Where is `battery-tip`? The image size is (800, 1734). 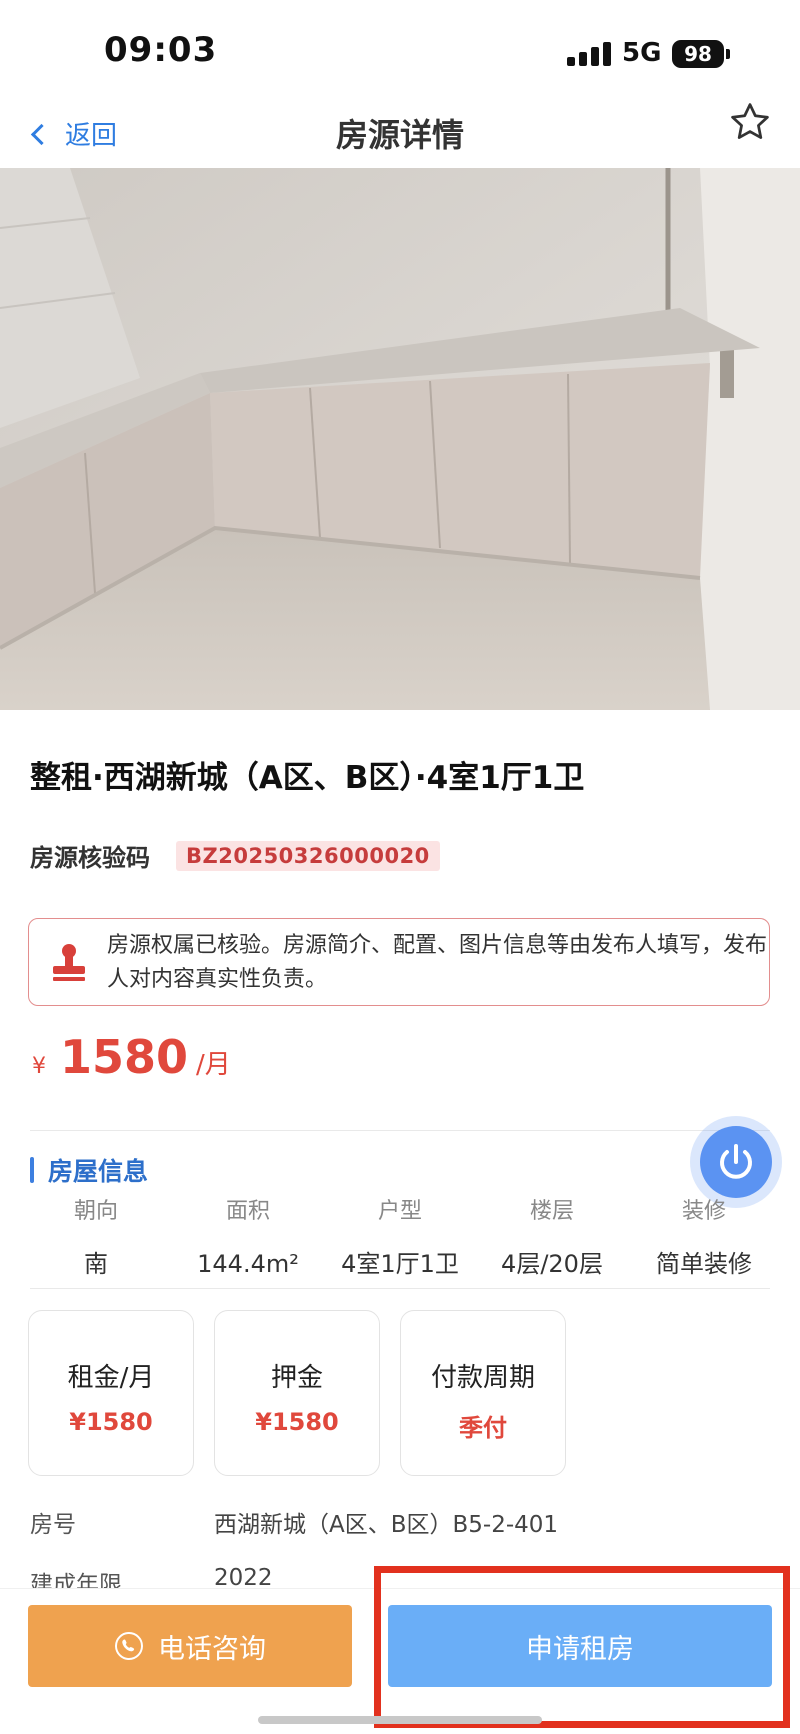
battery-tip is located at coordinates (728, 54).